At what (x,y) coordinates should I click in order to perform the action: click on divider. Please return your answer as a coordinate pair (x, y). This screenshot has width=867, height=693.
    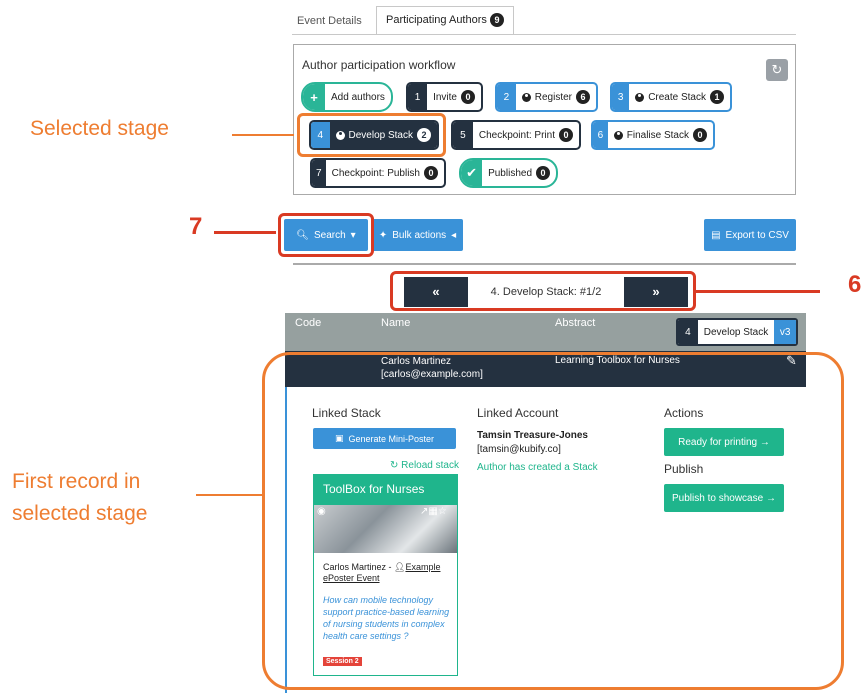
    Looking at the image, I should click on (544, 264).